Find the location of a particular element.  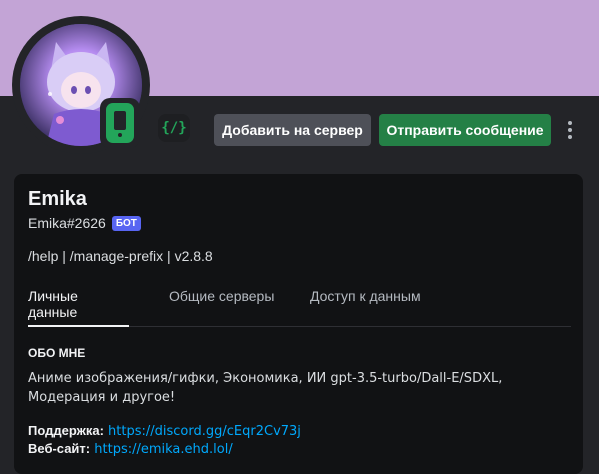

send-message-button: Отправить сообщение is located at coordinates (465, 130).